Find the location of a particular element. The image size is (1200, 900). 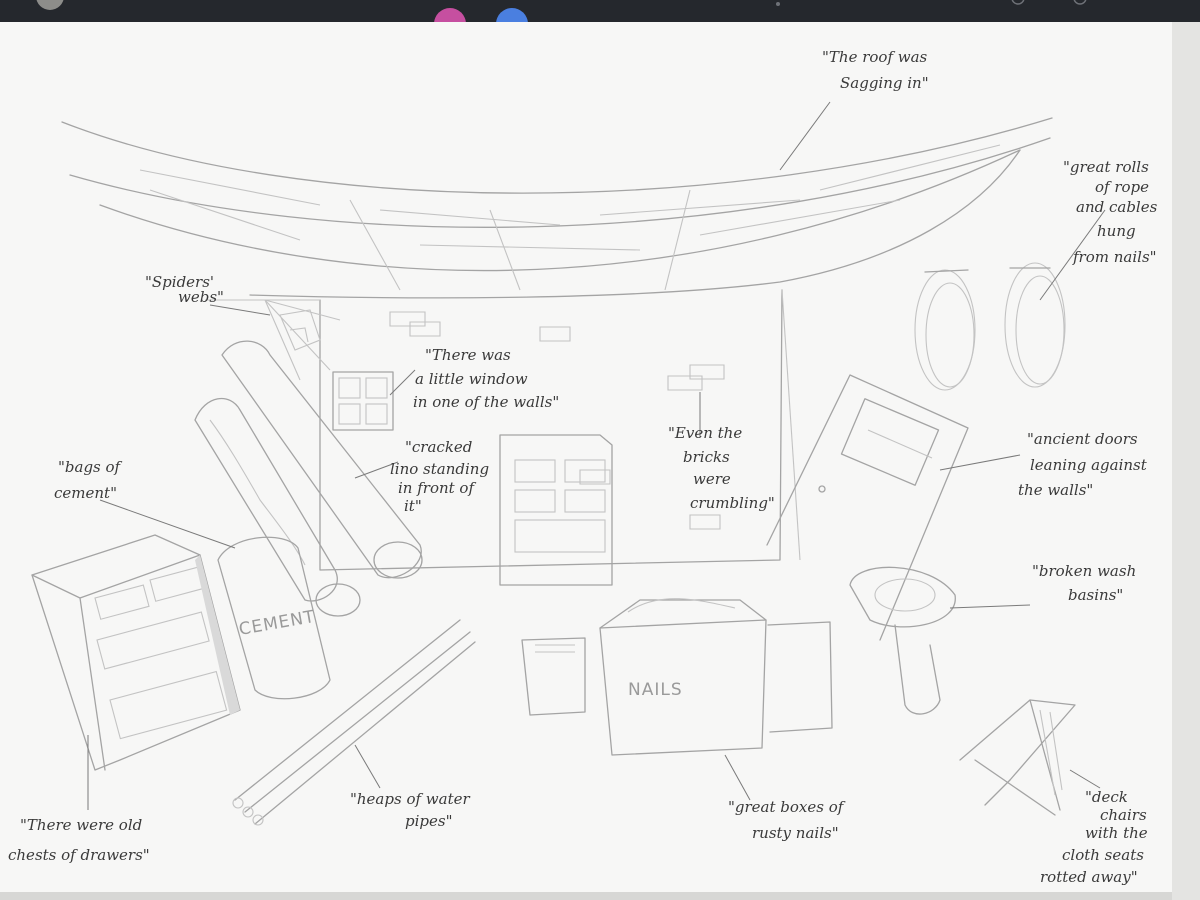

nails-box-back is located at coordinates (800, 677).